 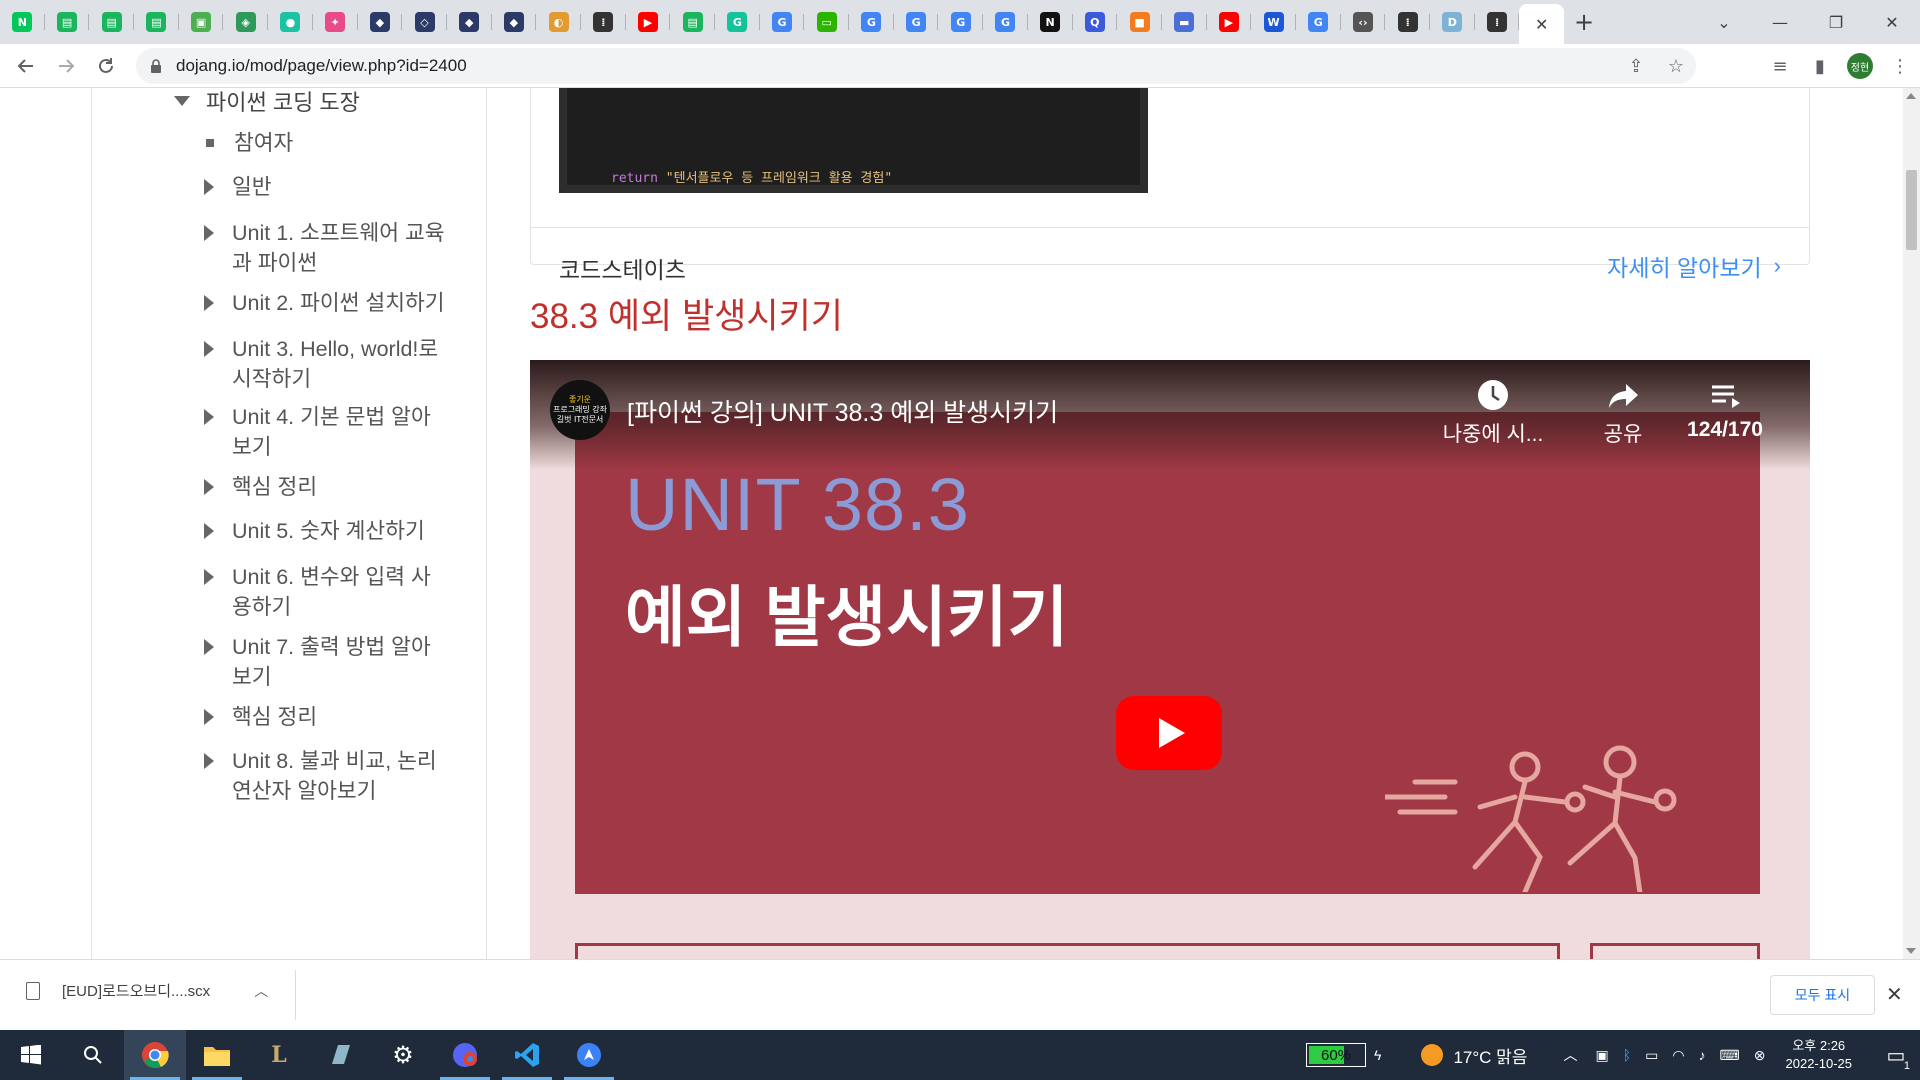 I want to click on browser-tab: ■, so click(x=1139, y=22).